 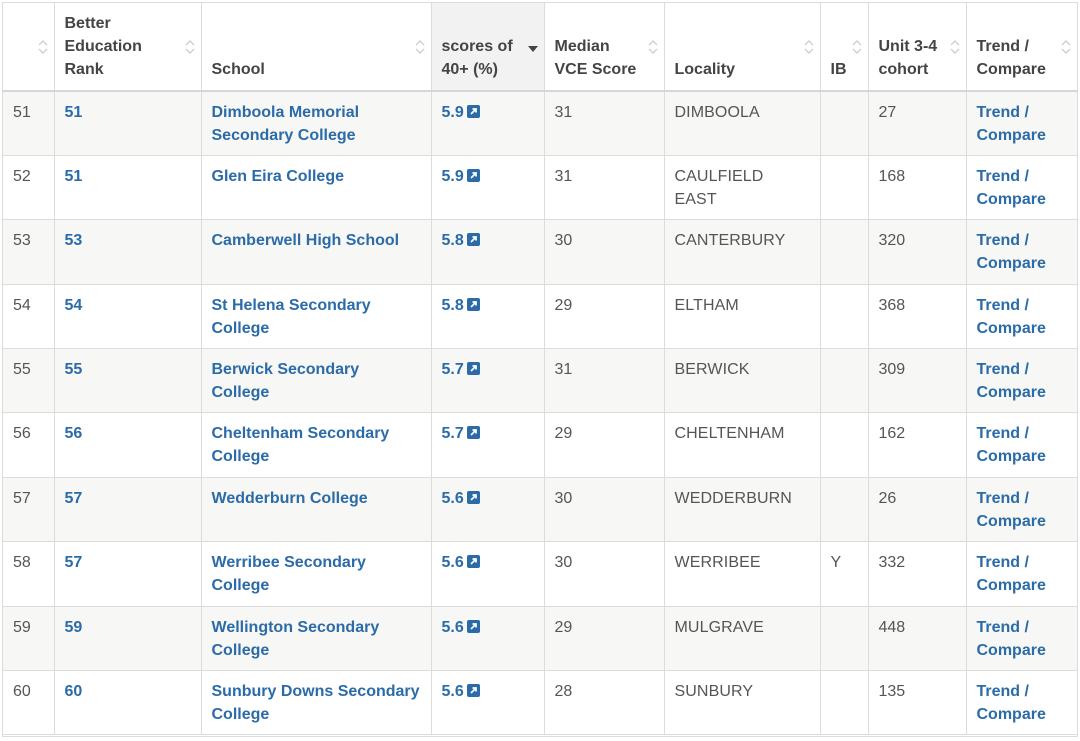 What do you see at coordinates (29, 47) in the screenshot?
I see `header-row-number` at bounding box center [29, 47].